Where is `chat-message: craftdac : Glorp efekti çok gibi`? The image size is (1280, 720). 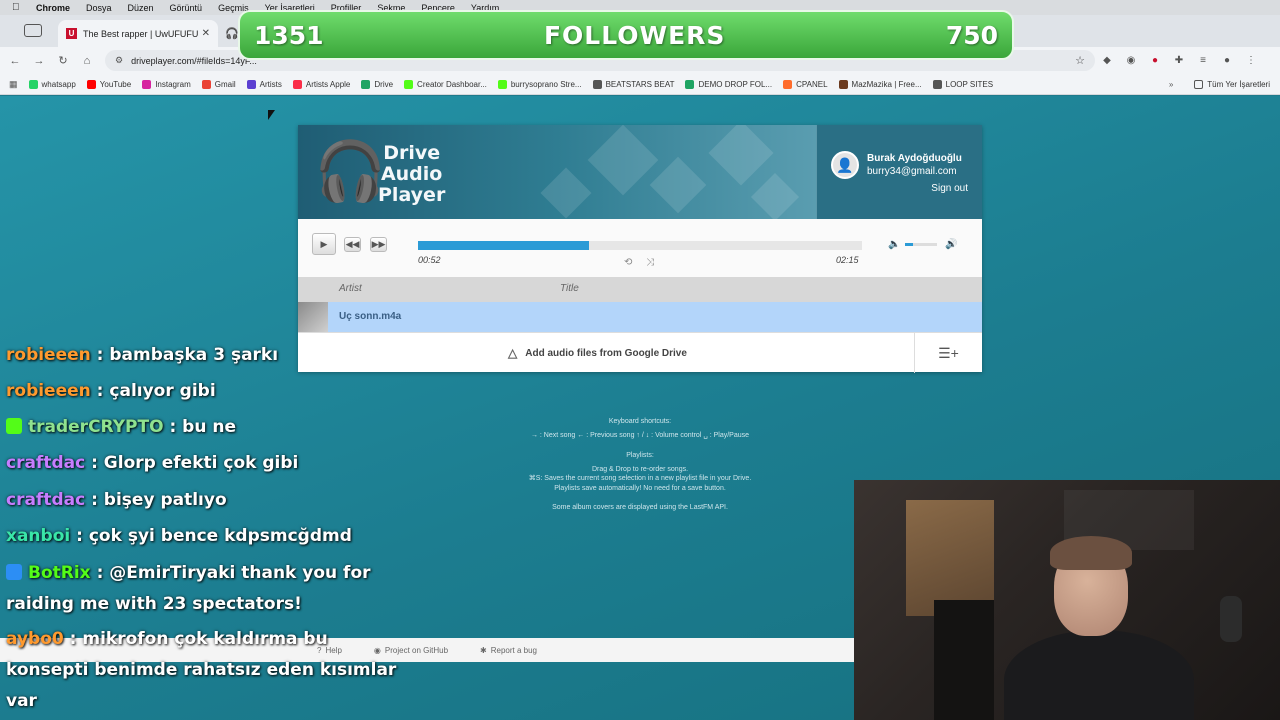
chat-message: craftdac : Glorp efekti çok gibi is located at coordinates (152, 463).